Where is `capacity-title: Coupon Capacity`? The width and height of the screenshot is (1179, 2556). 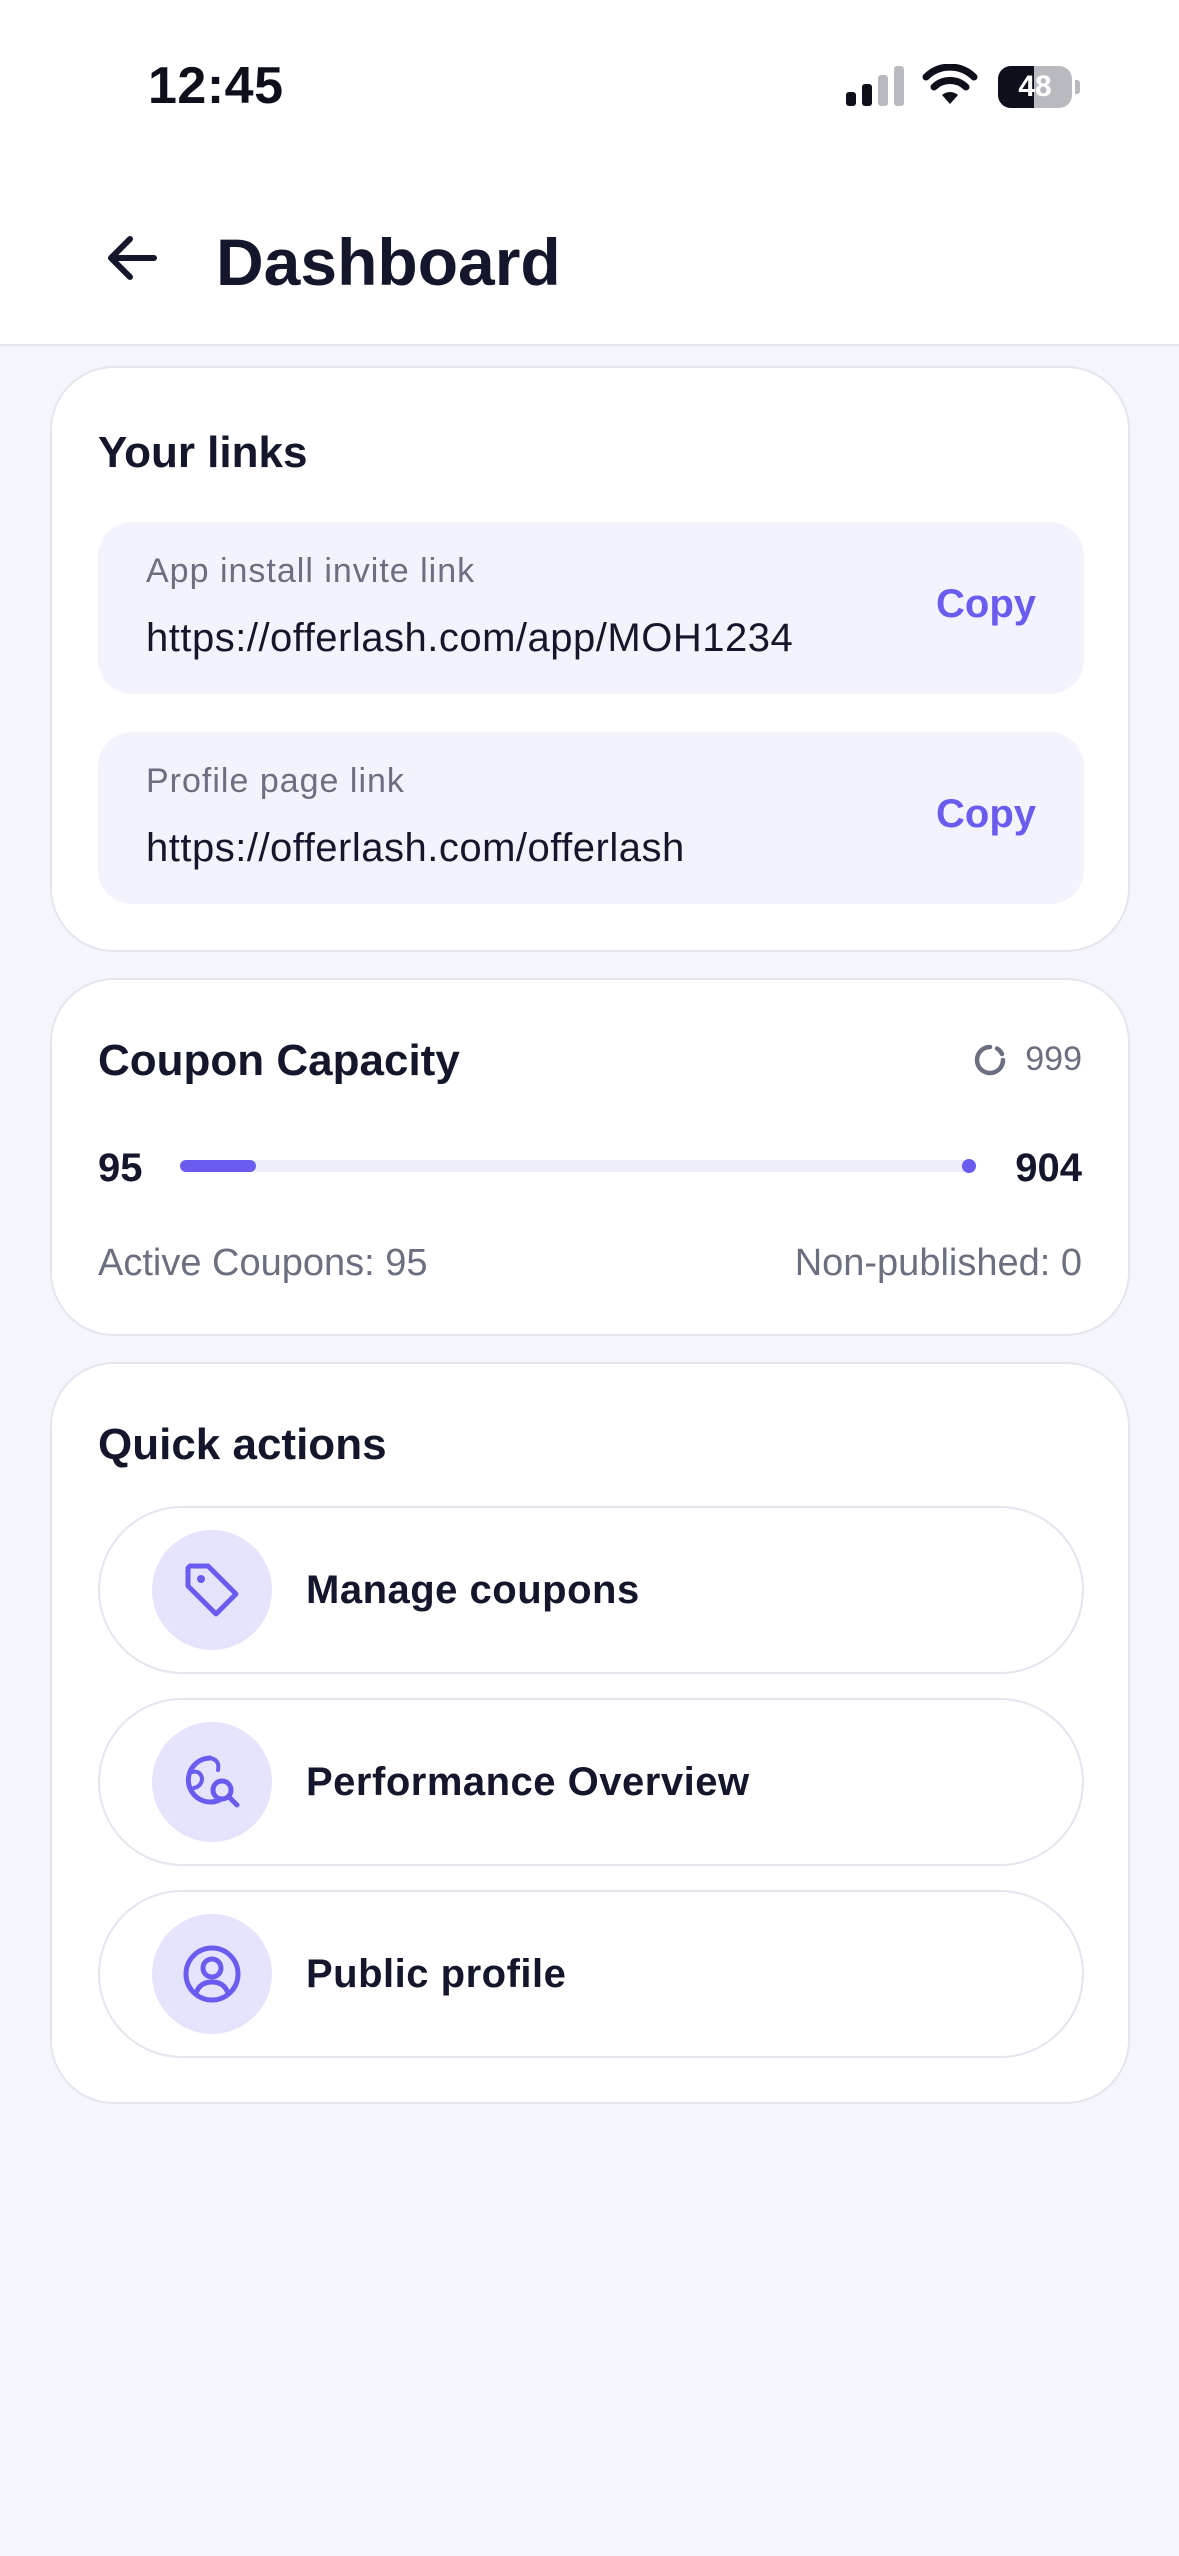 capacity-title: Coupon Capacity is located at coordinates (279, 1060).